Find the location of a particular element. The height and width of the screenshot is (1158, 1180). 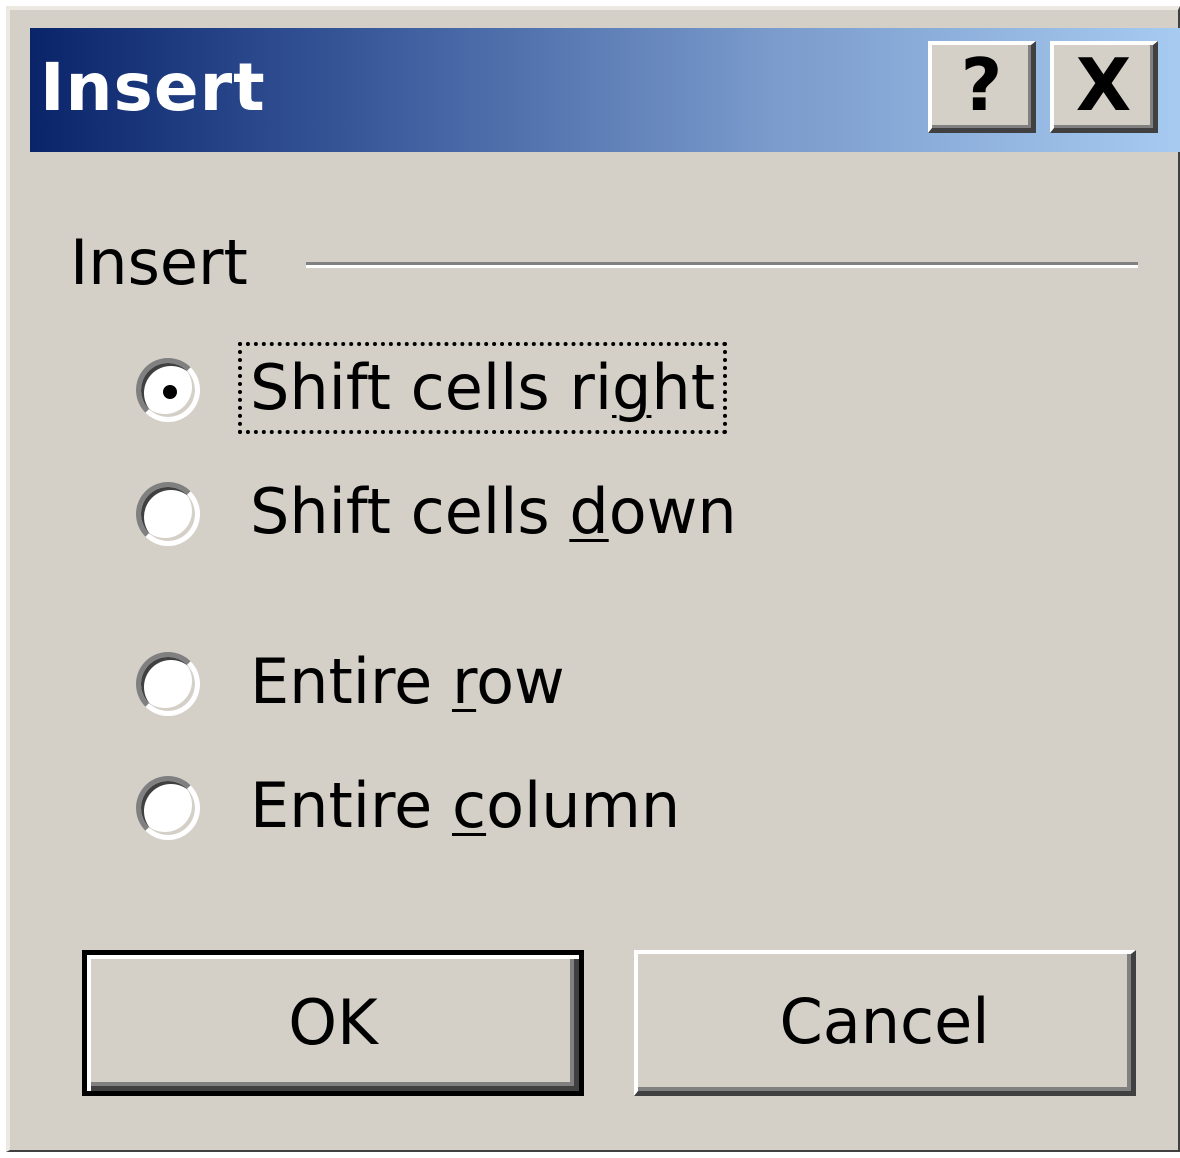

radio-button-selected-icon is located at coordinates (168, 390).